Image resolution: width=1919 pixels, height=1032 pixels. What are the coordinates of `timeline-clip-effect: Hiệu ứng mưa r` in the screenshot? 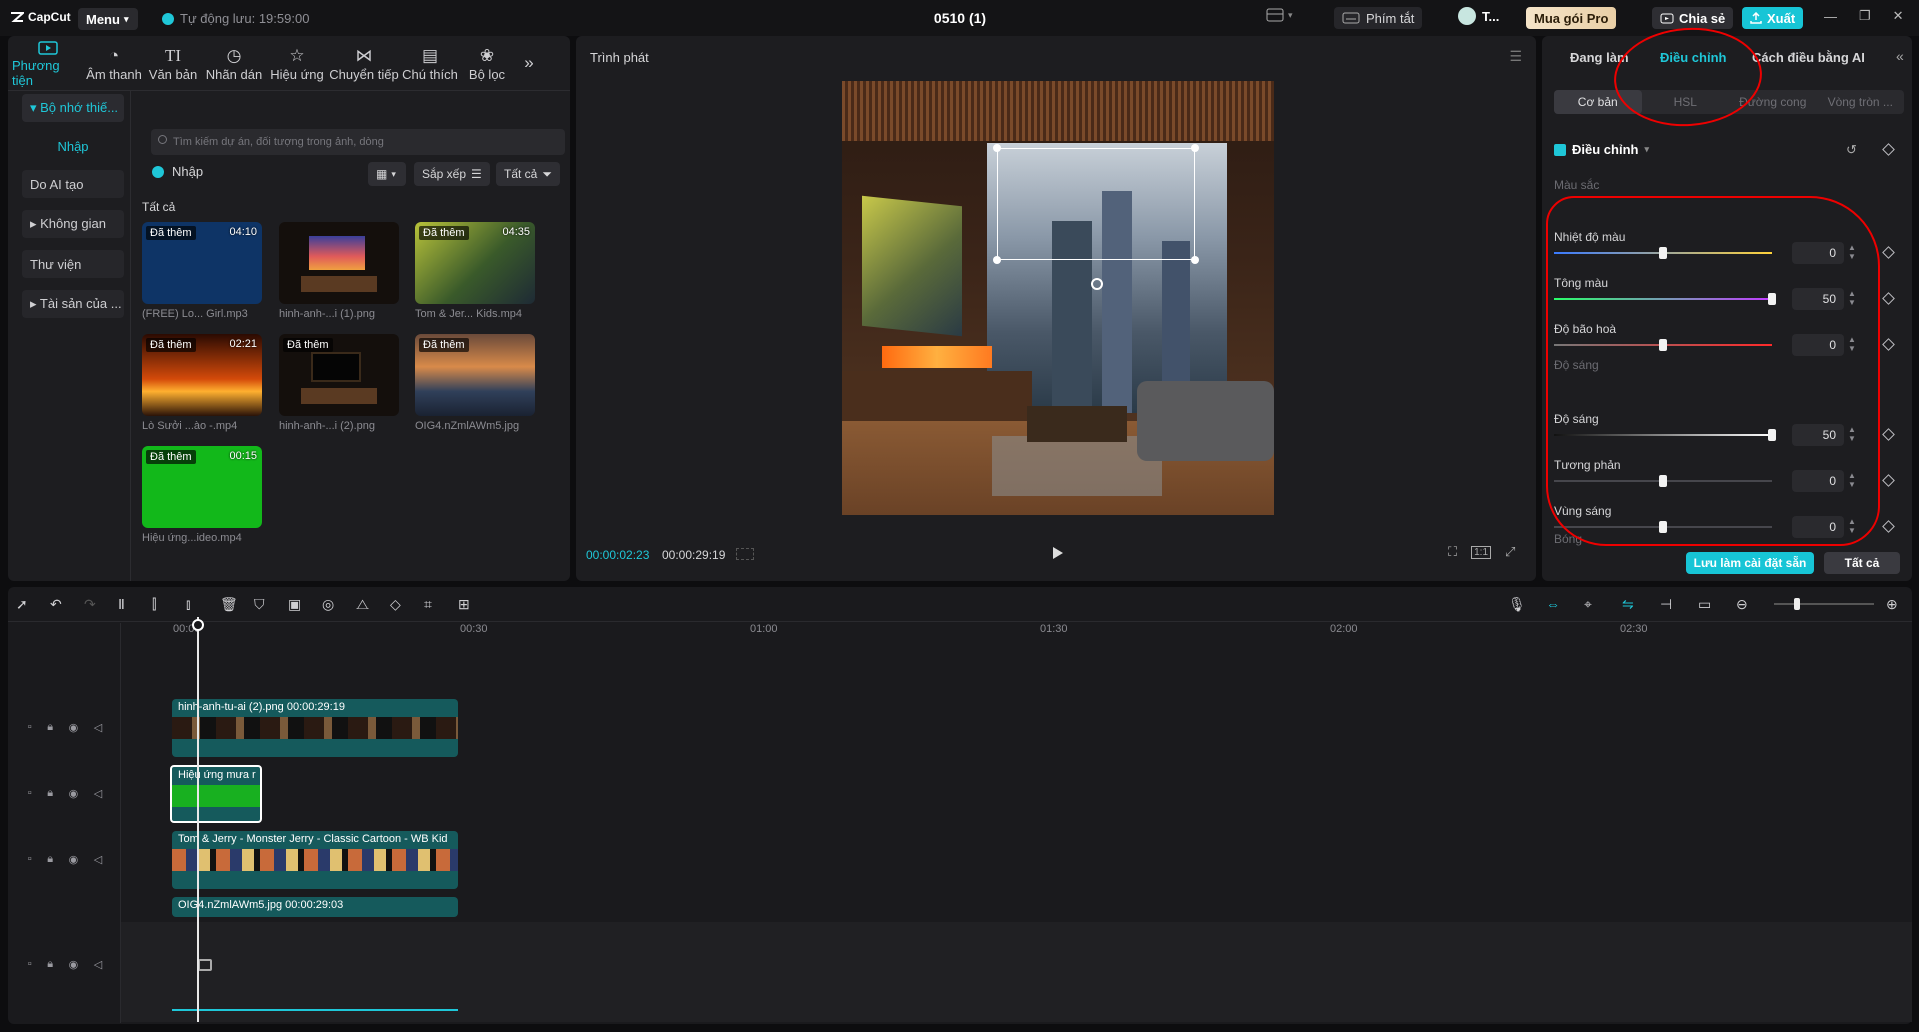 It's located at (216, 794).